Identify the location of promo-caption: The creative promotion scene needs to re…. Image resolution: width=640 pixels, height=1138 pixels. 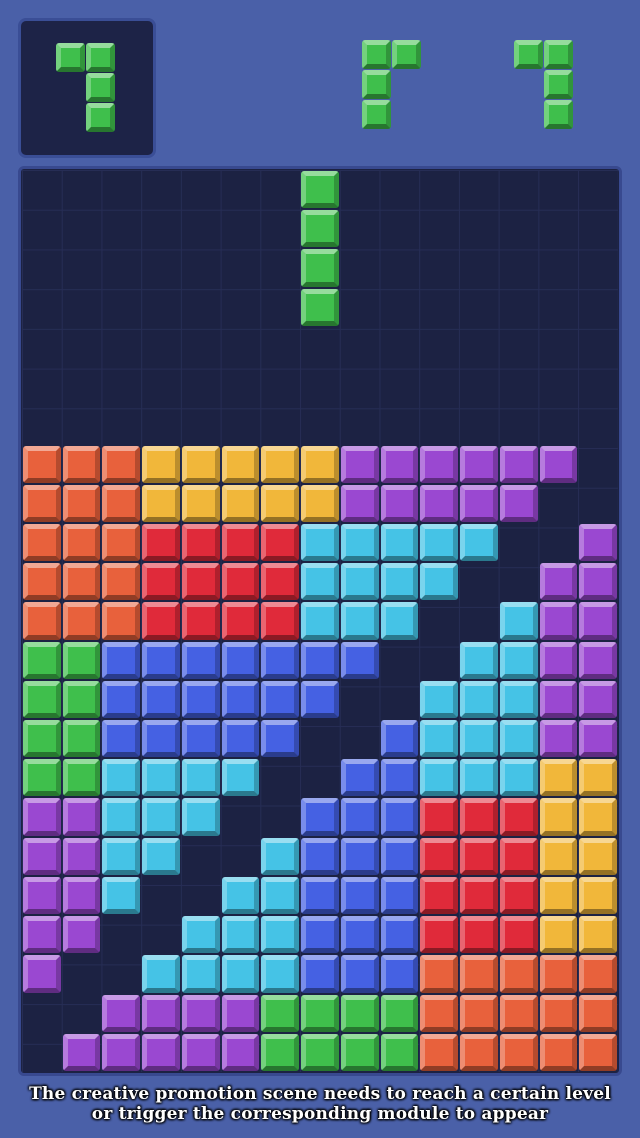
(320, 1104).